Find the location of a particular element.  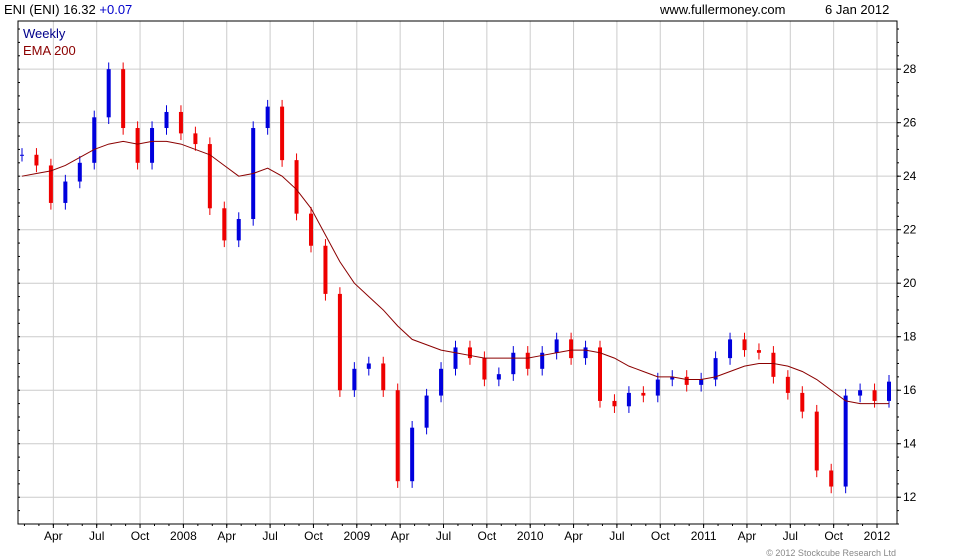

x-tick-label: 2012 is located at coordinates (877, 536).